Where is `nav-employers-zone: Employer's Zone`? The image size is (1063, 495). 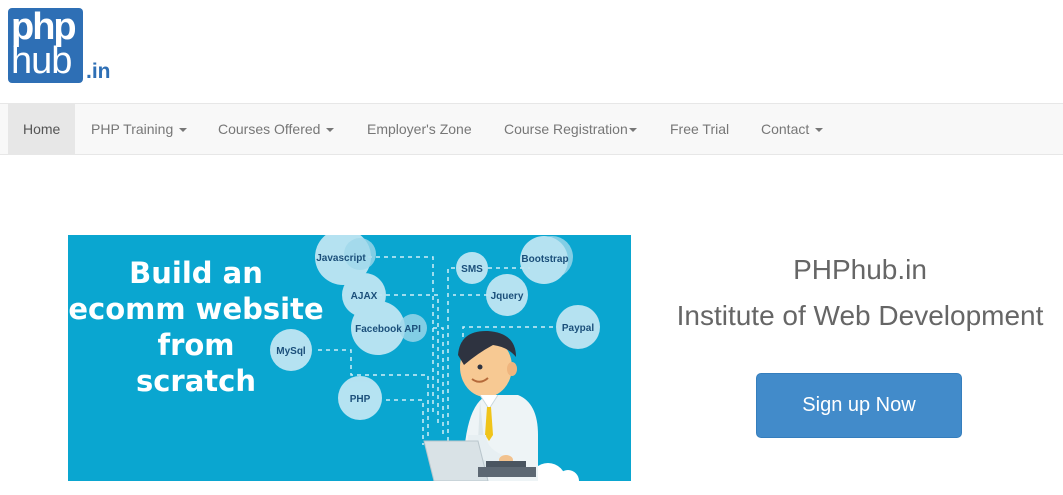
nav-employers-zone: Employer's Zone is located at coordinates (419, 129).